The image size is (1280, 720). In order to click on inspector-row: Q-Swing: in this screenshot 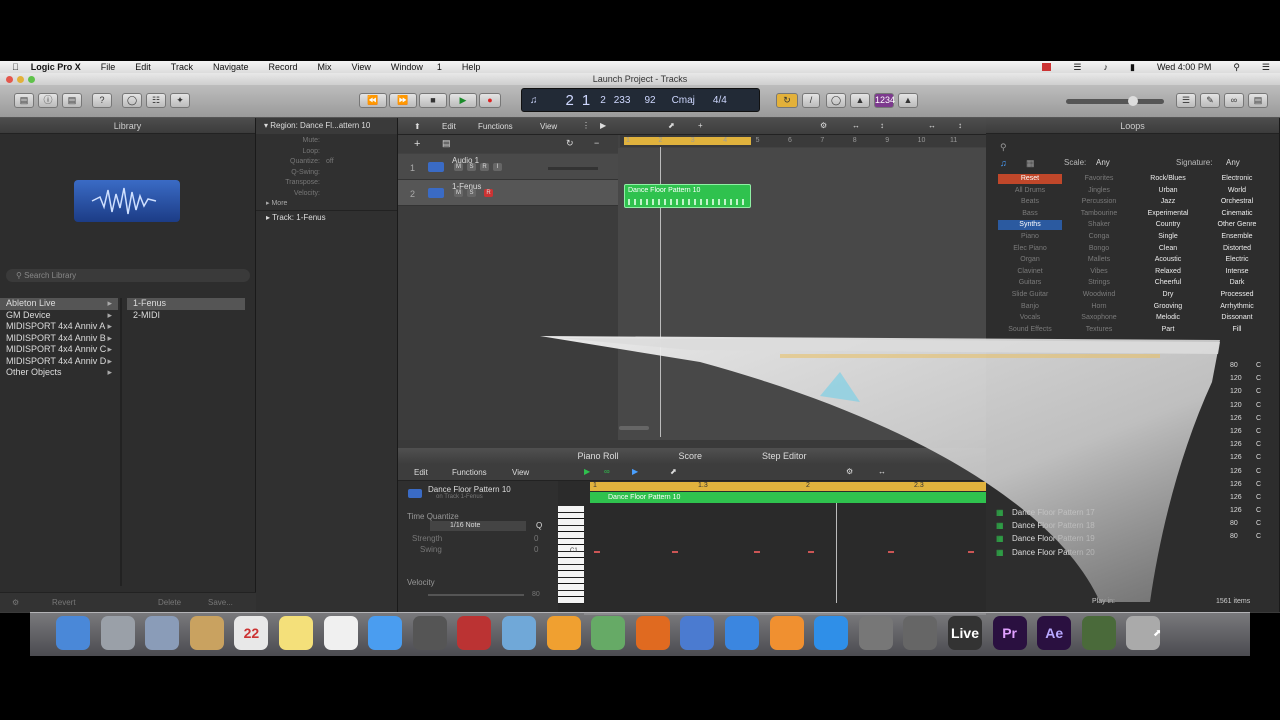, I will do `click(326, 173)`.